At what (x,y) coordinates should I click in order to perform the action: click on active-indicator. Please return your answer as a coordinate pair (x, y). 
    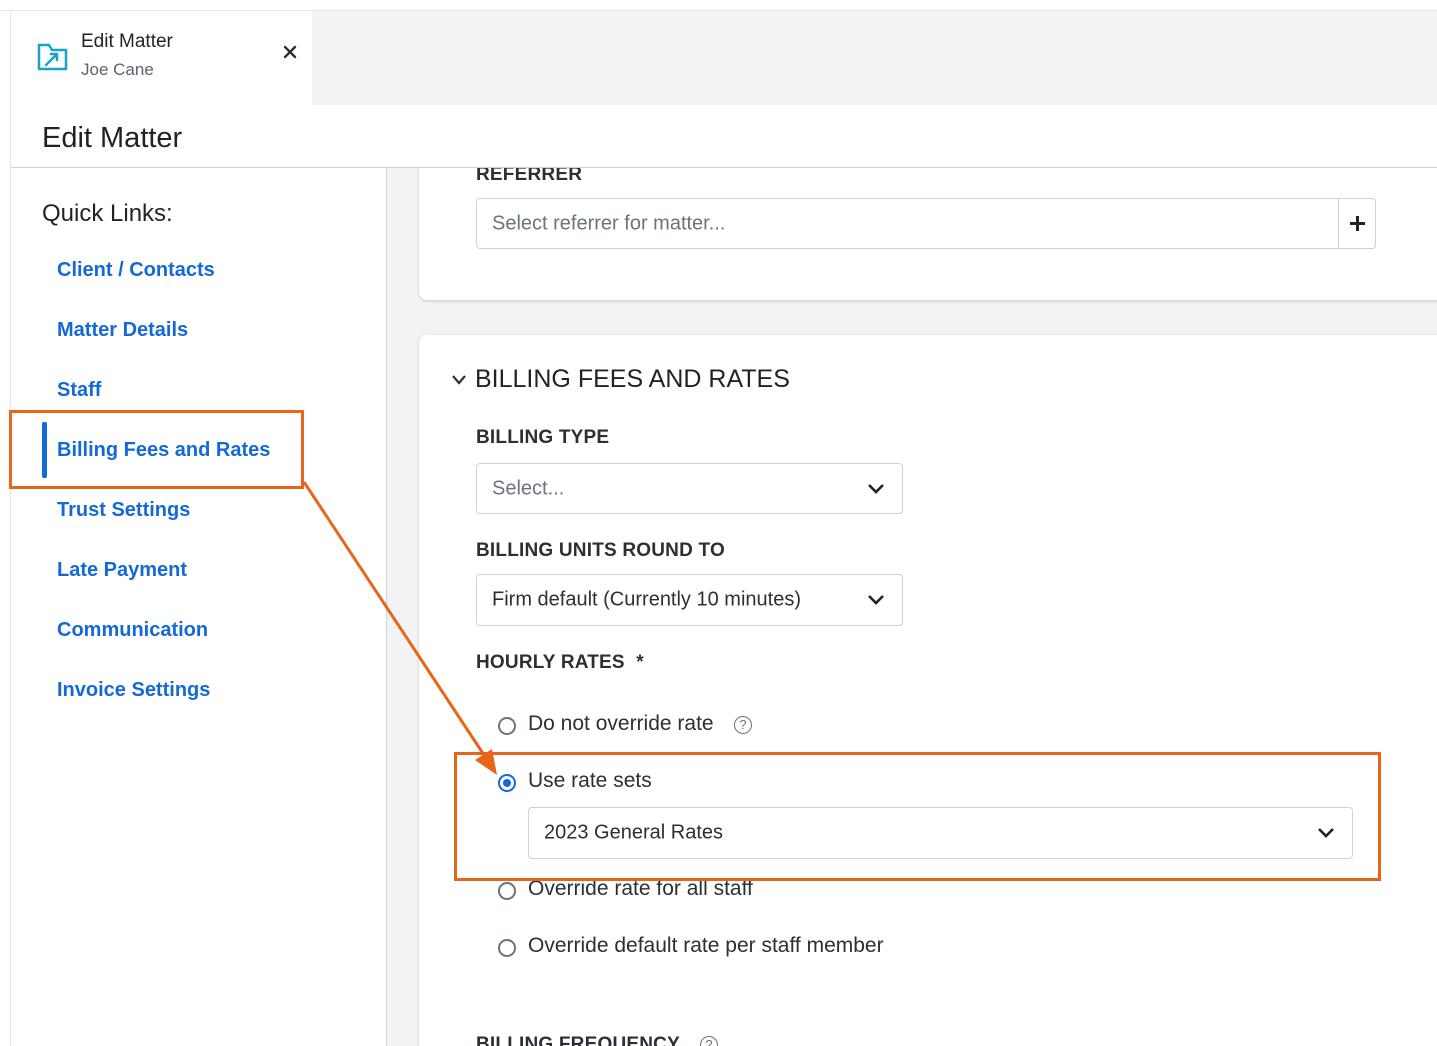
    Looking at the image, I should click on (44, 450).